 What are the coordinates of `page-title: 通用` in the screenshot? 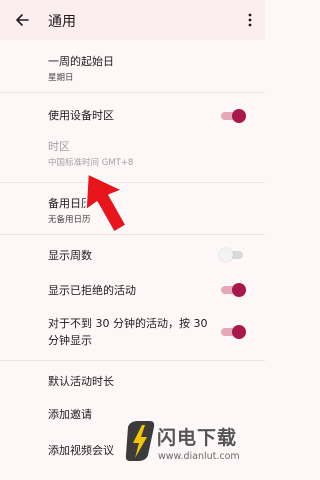 It's located at (62, 22).